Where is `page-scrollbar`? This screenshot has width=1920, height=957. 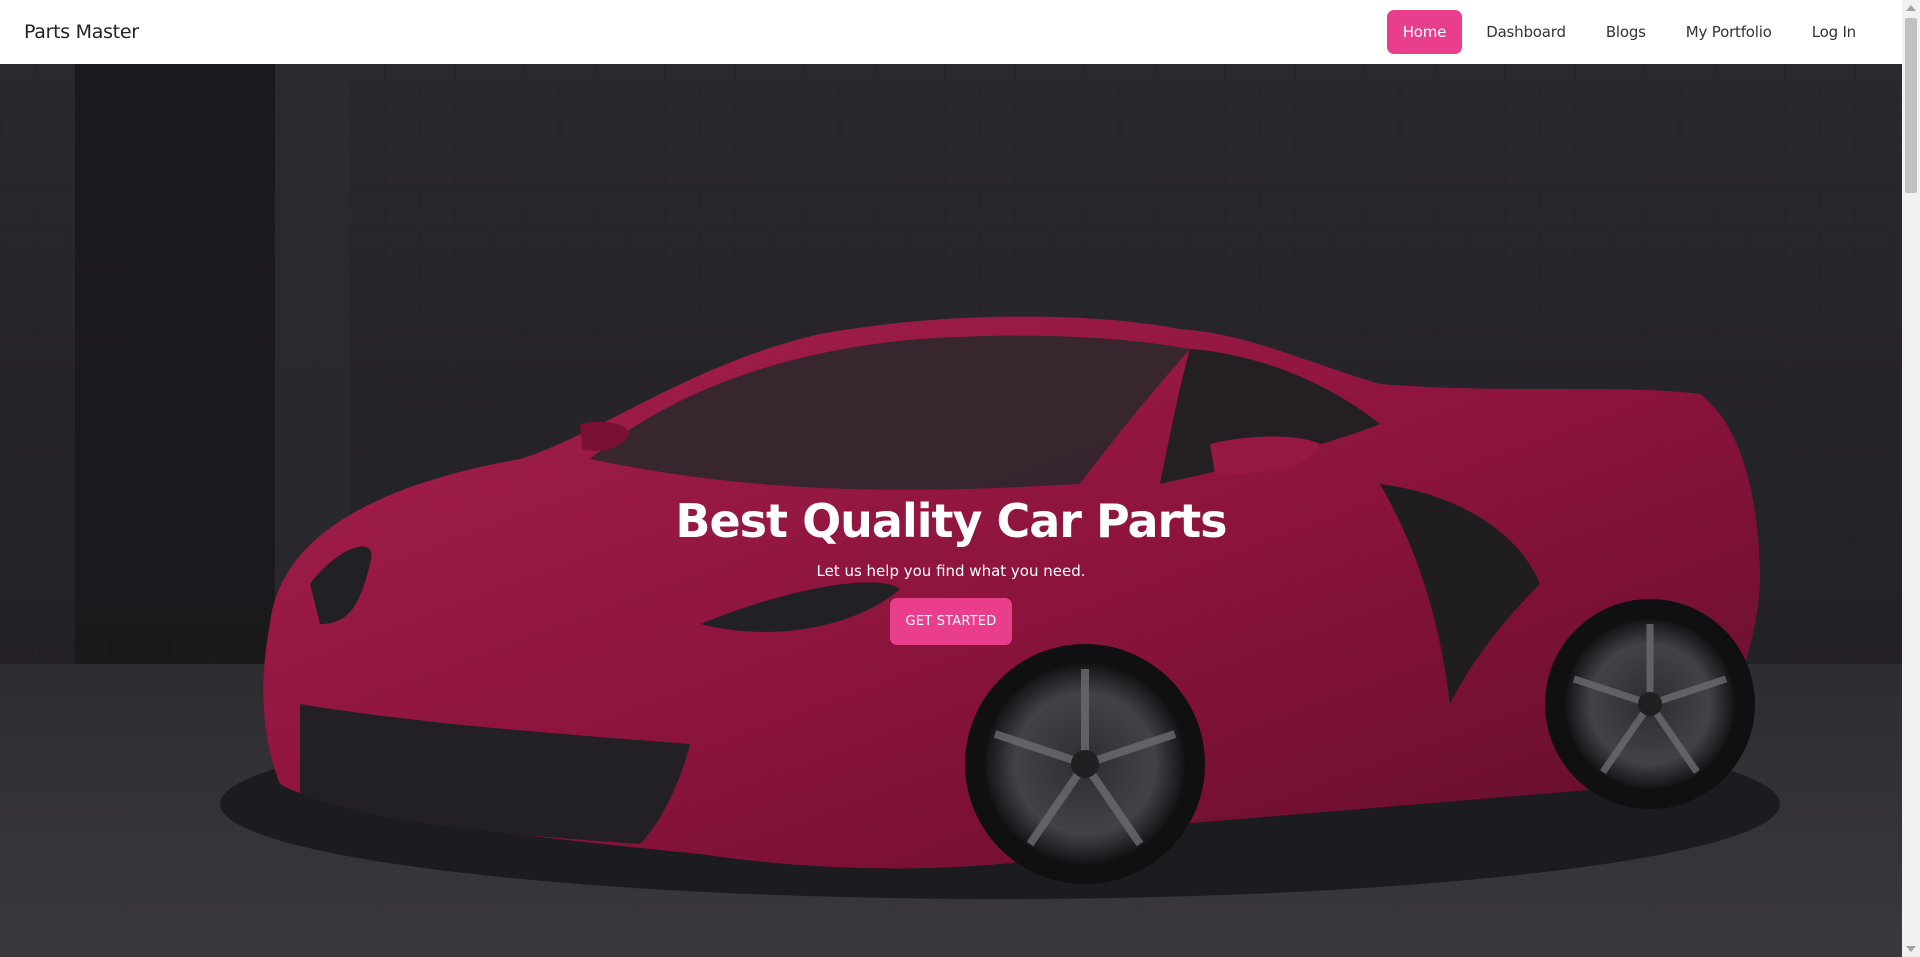
page-scrollbar is located at coordinates (1911, 478).